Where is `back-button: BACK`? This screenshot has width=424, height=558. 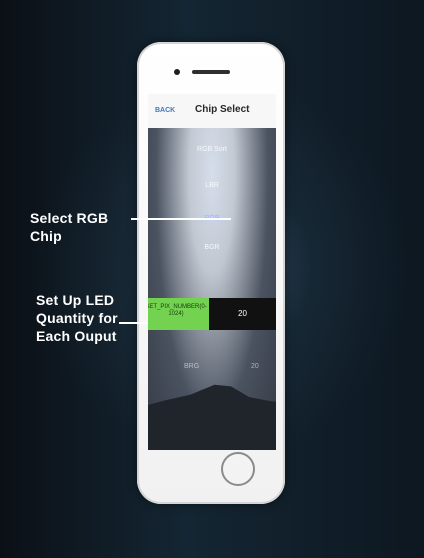
back-button: BACK is located at coordinates (165, 110).